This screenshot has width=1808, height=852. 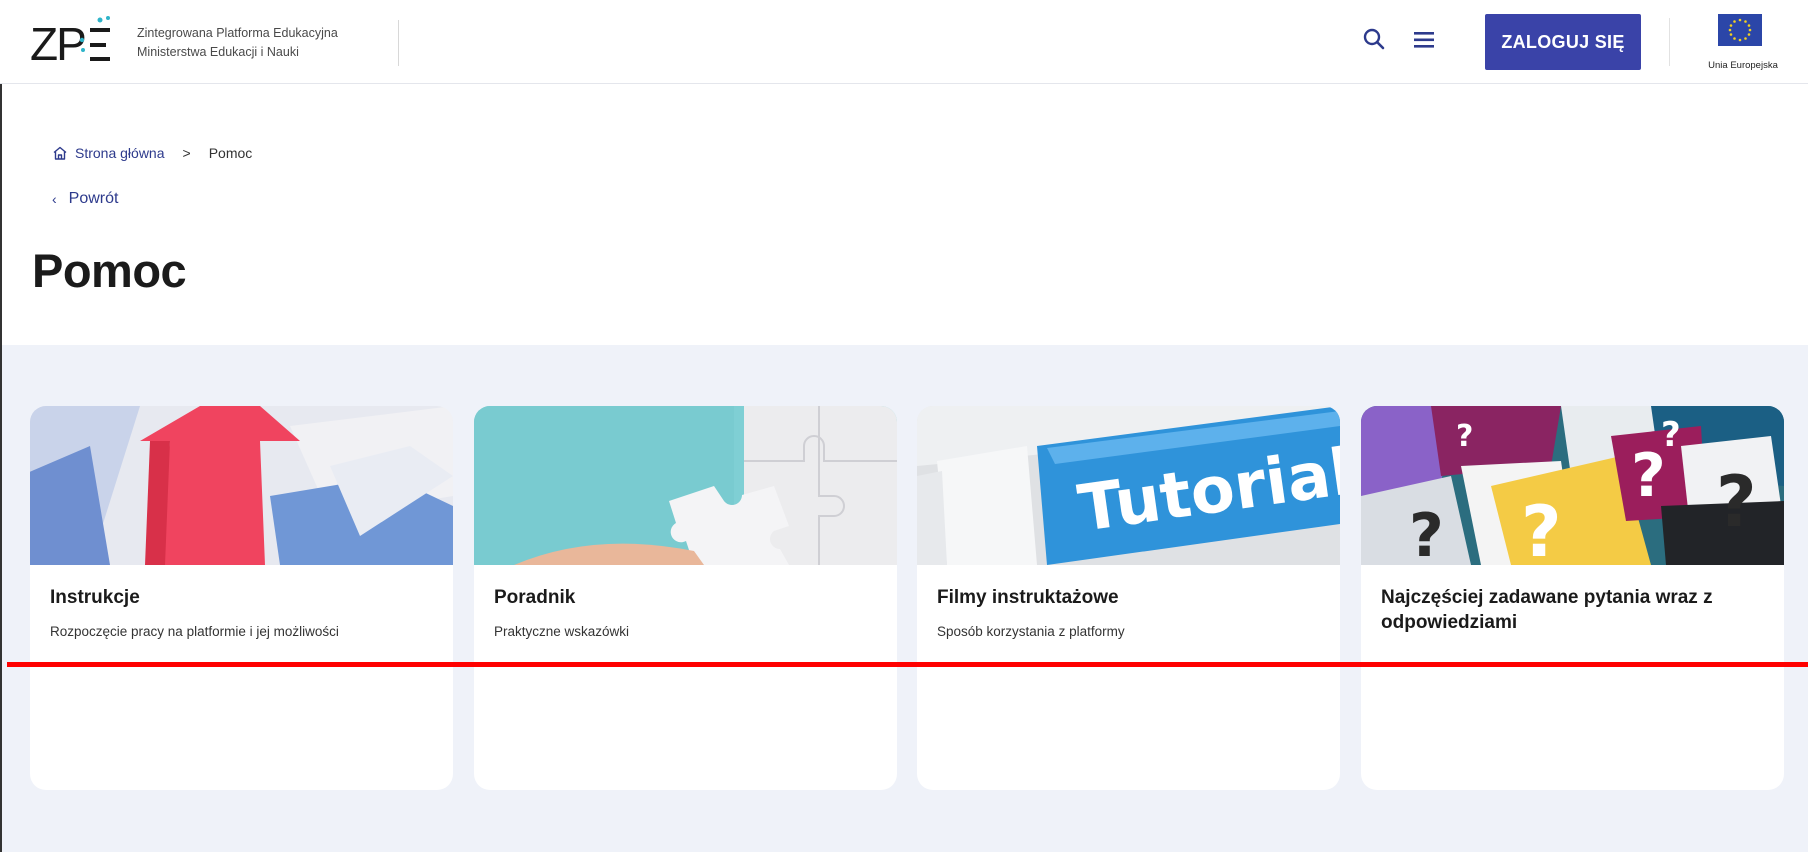 What do you see at coordinates (60, 153) in the screenshot?
I see `home-icon` at bounding box center [60, 153].